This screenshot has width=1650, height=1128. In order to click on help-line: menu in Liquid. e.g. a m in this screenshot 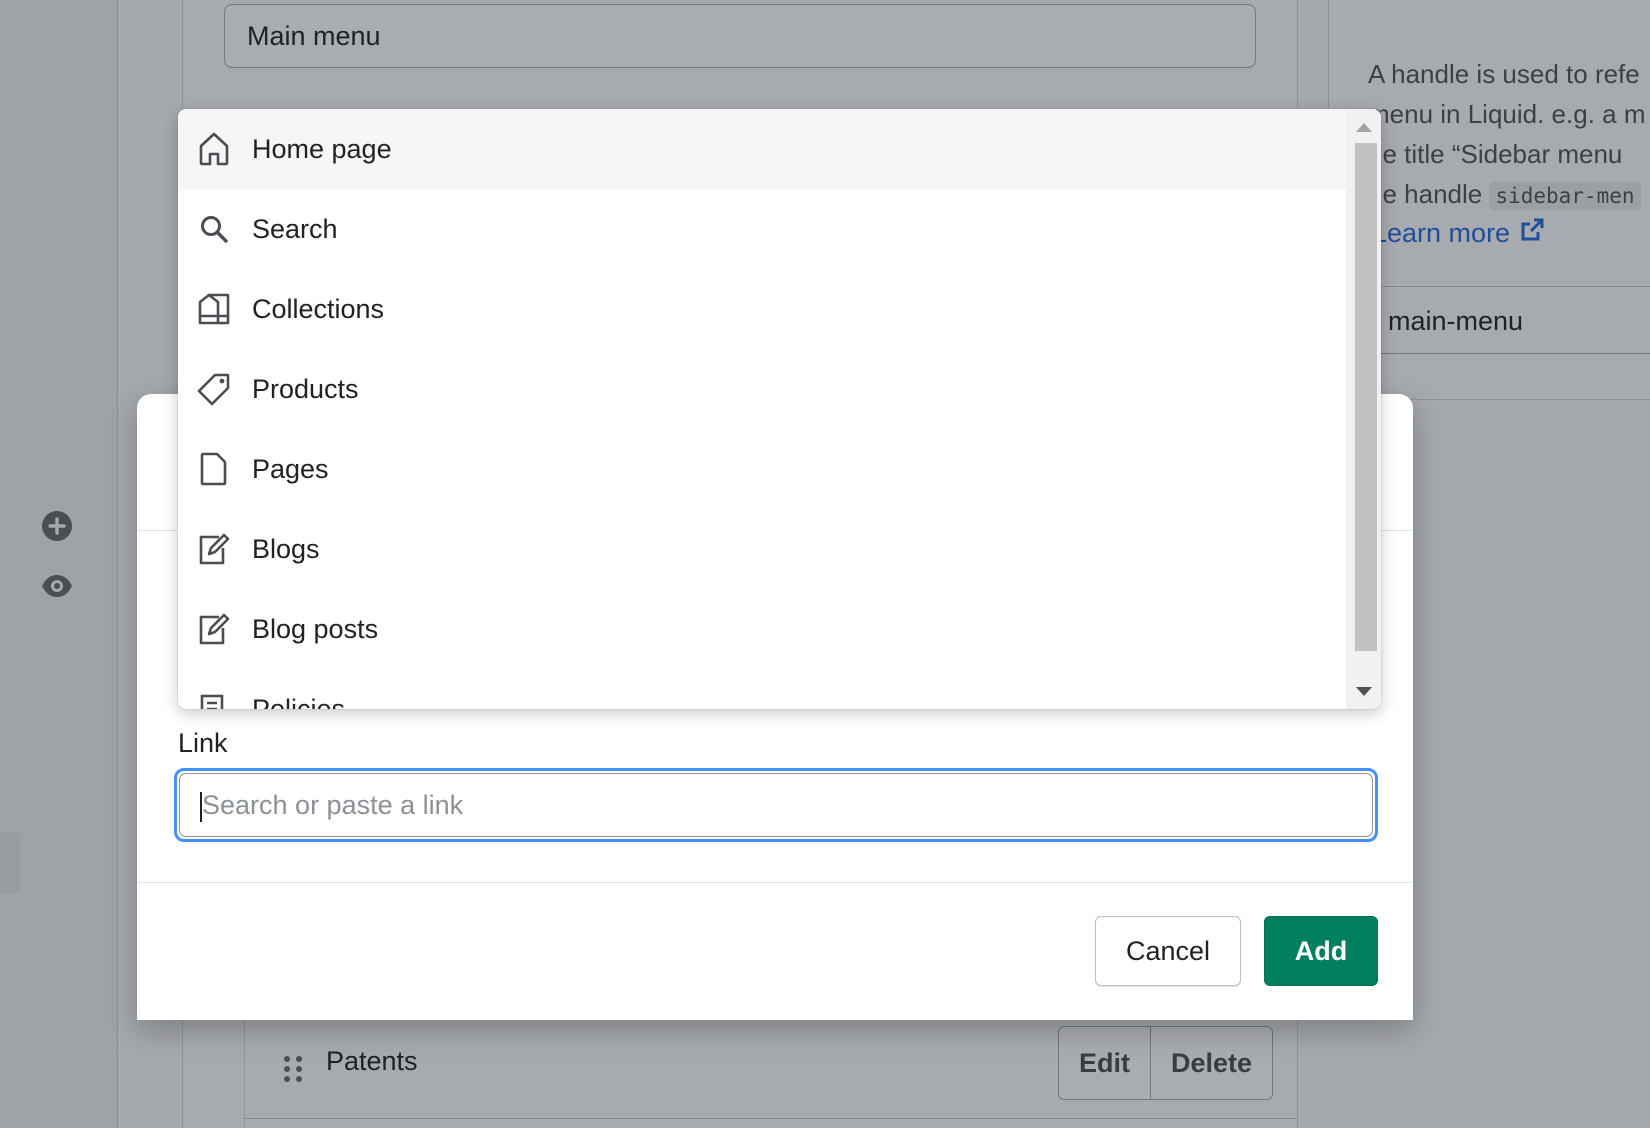, I will do `click(1507, 114)`.